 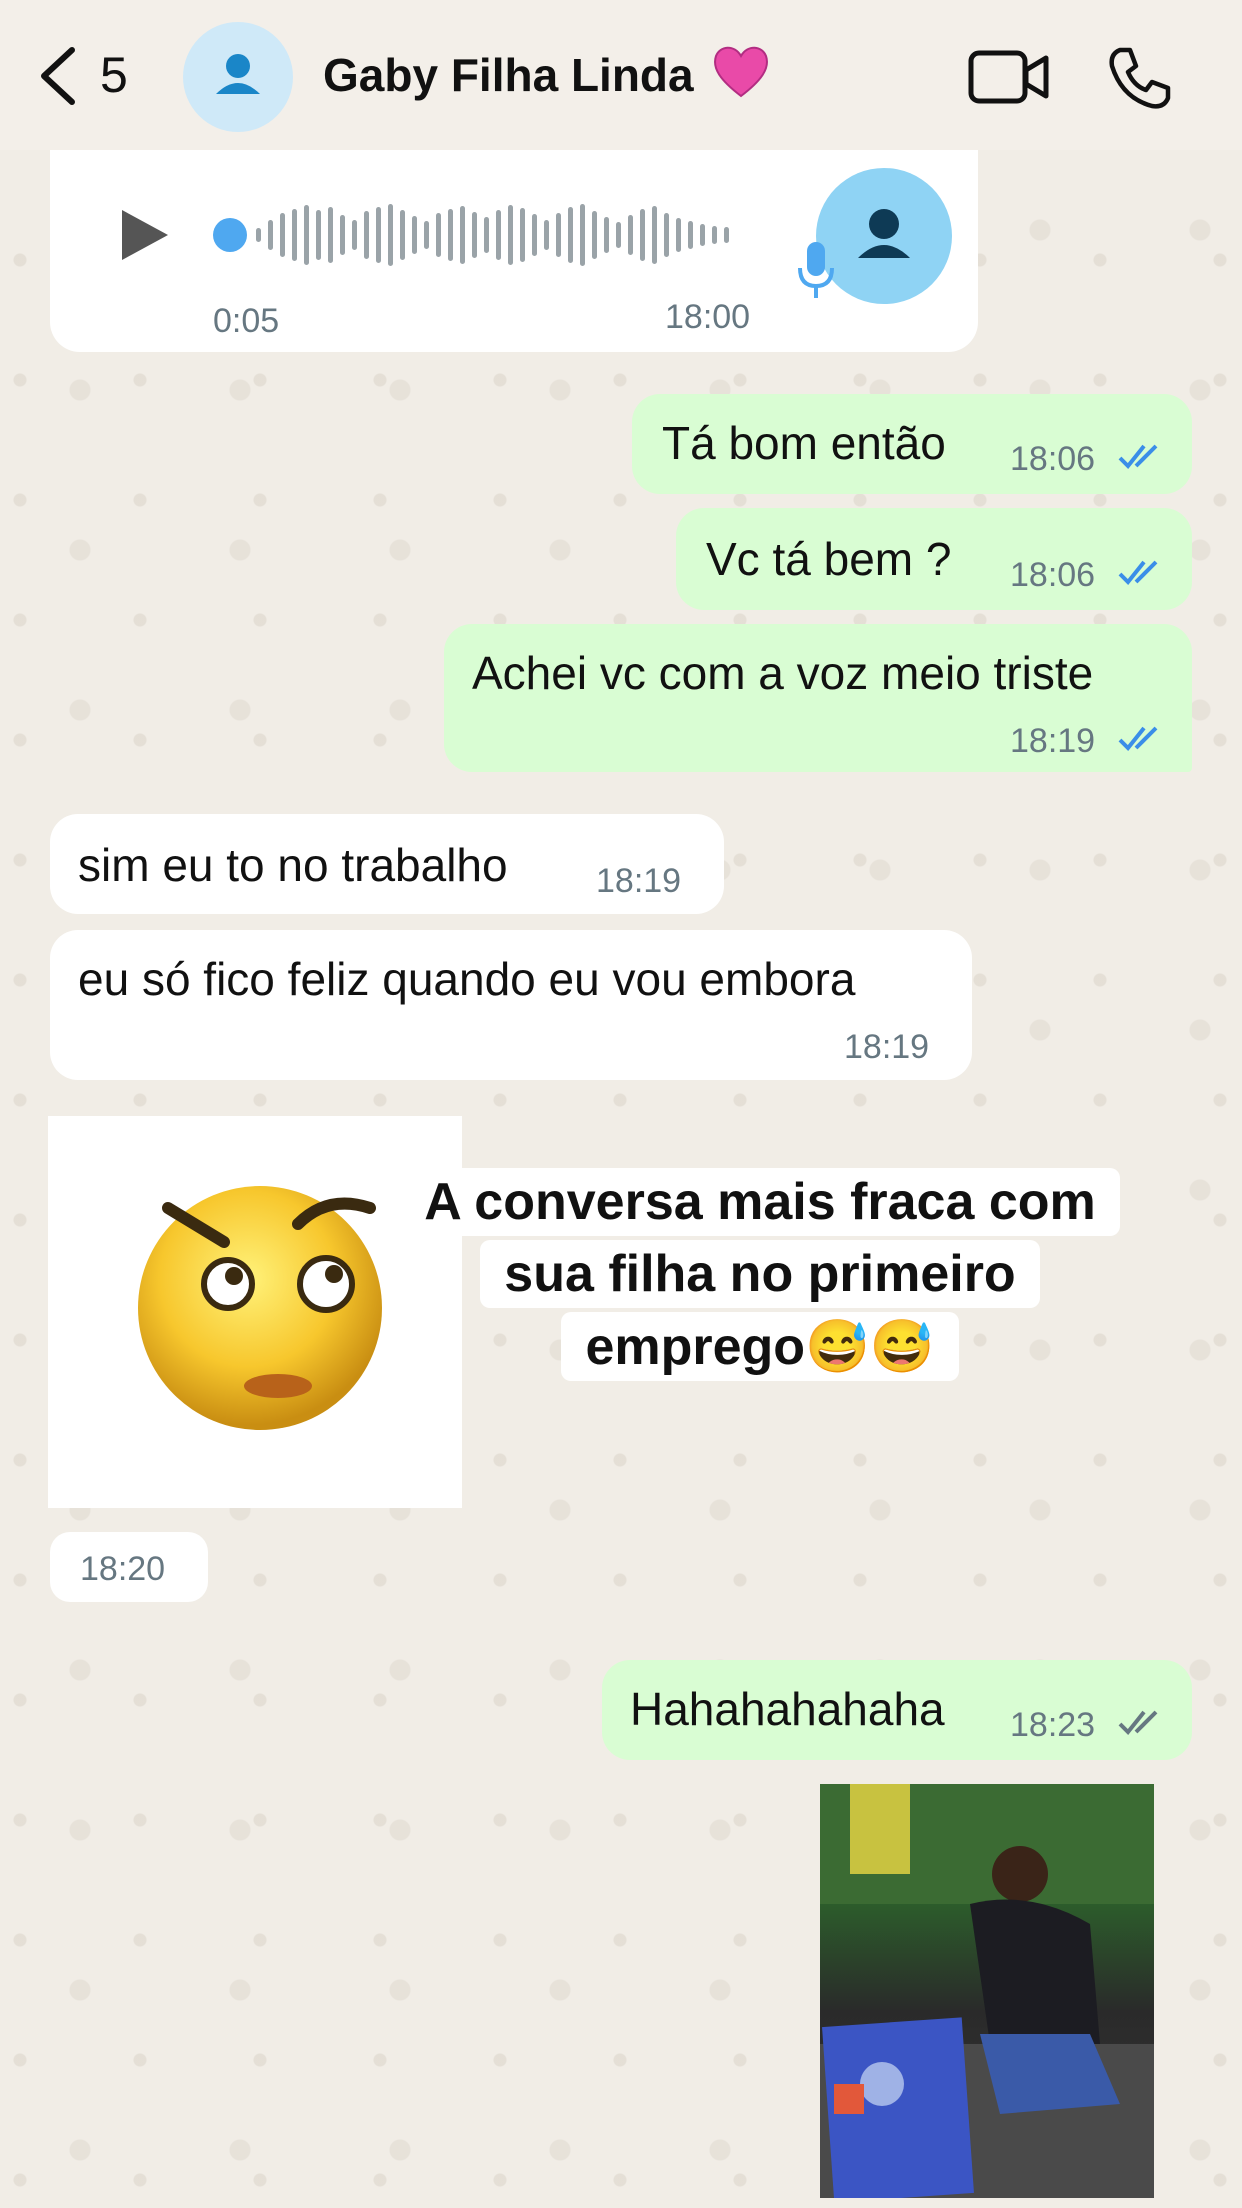 I want to click on message-text: Tá bom então, so click(x=804, y=443).